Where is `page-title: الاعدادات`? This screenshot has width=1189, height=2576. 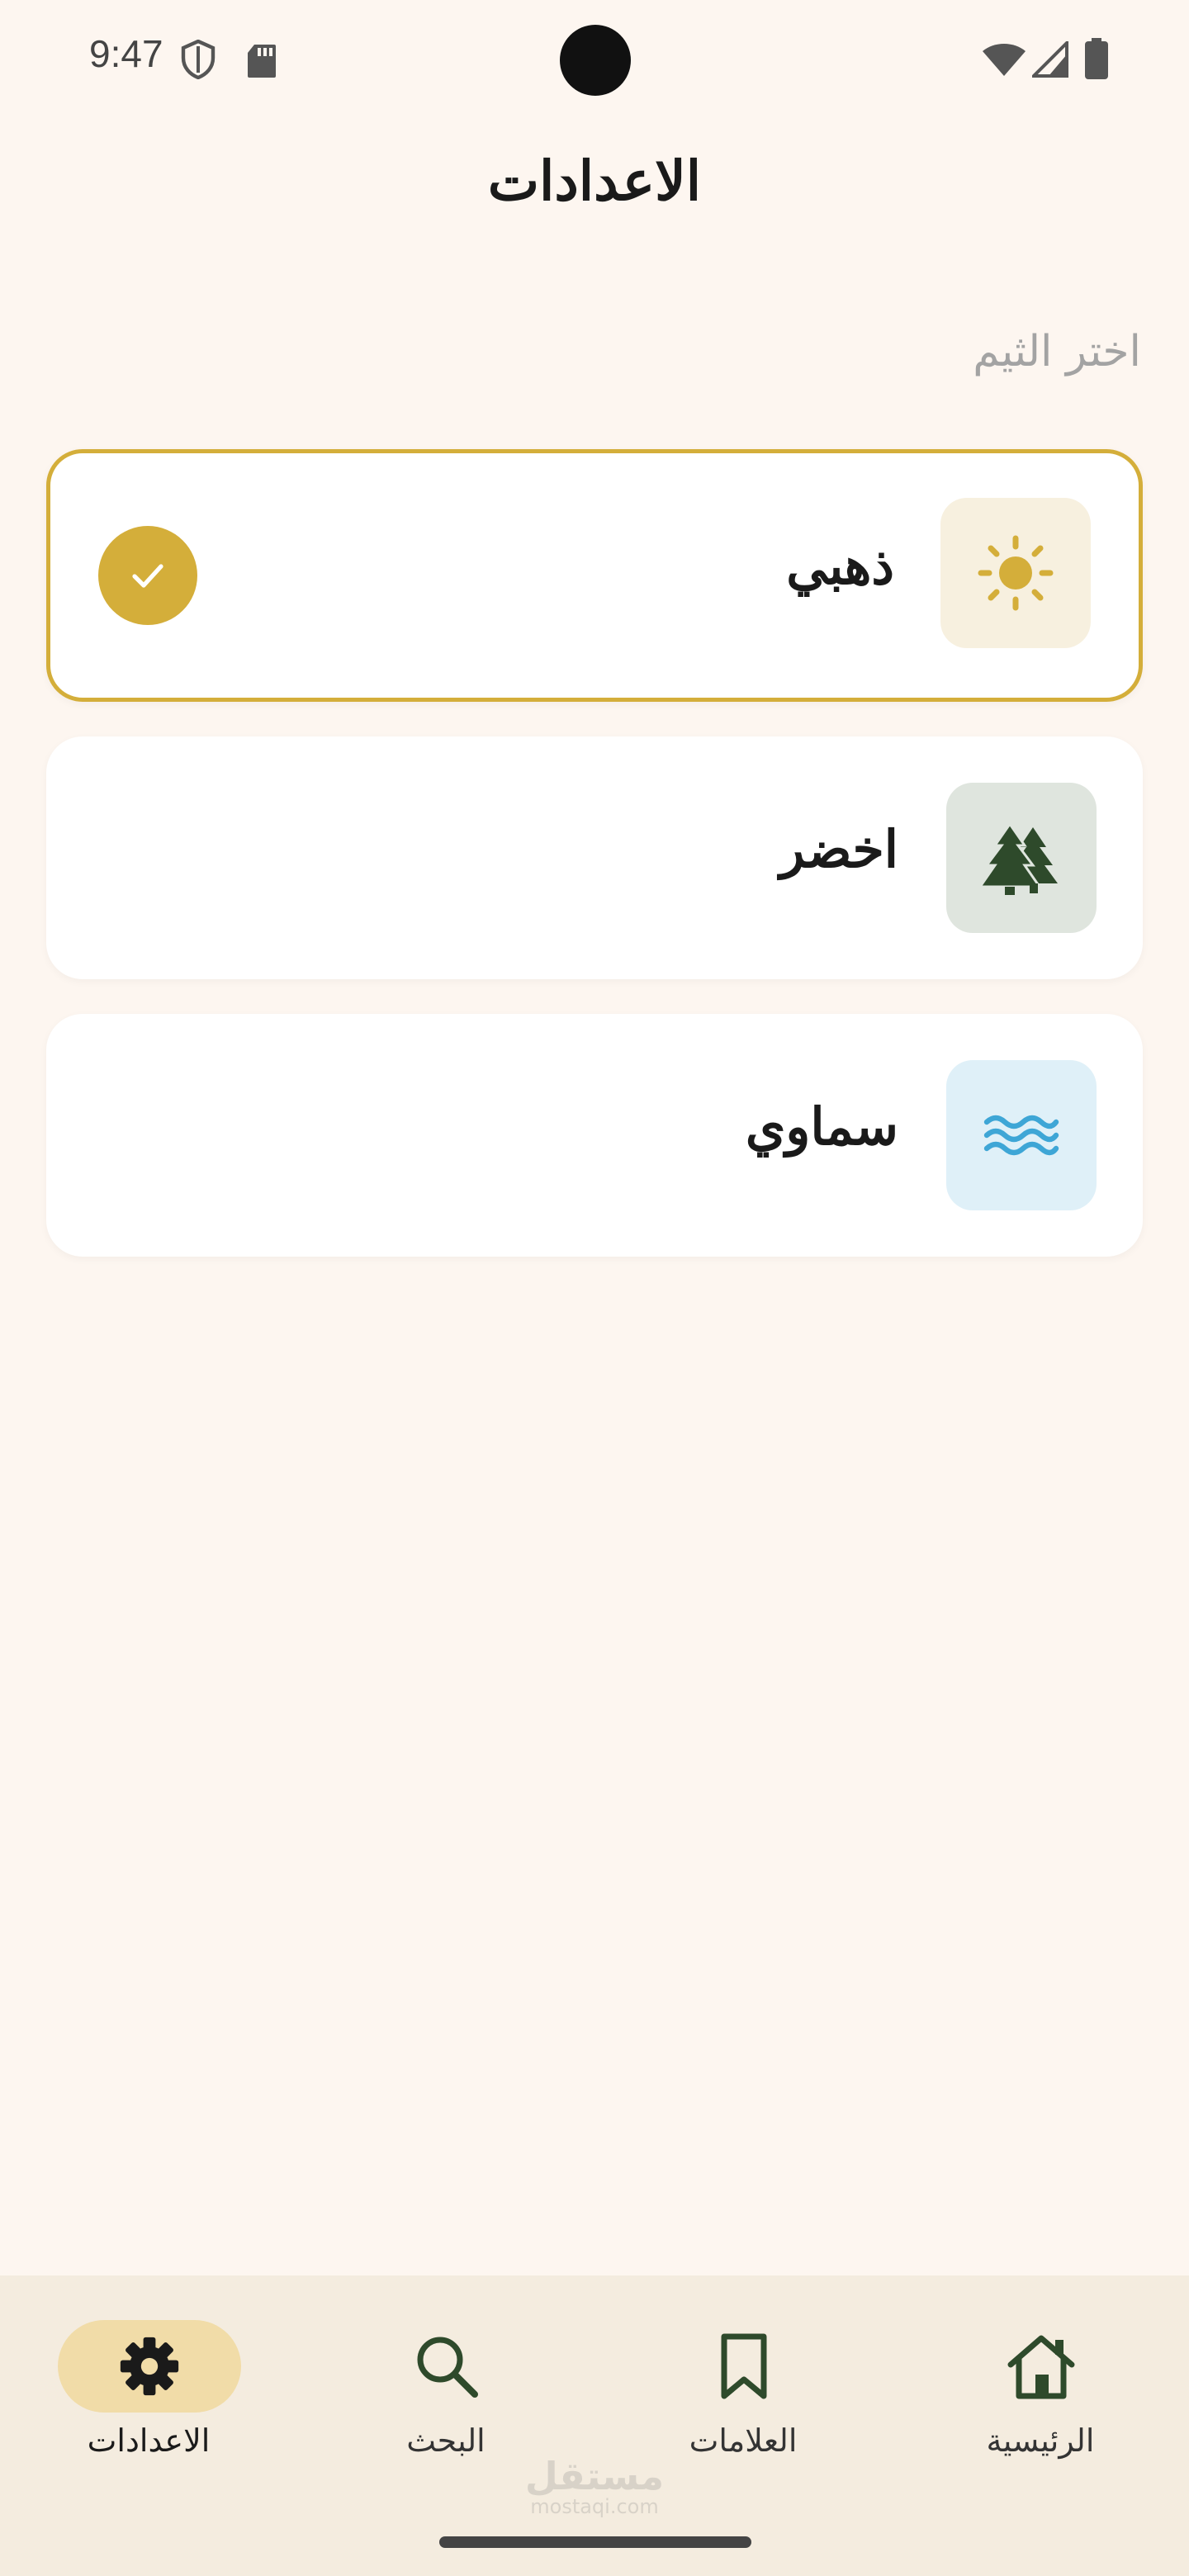
page-title: الاعدادات is located at coordinates (594, 181).